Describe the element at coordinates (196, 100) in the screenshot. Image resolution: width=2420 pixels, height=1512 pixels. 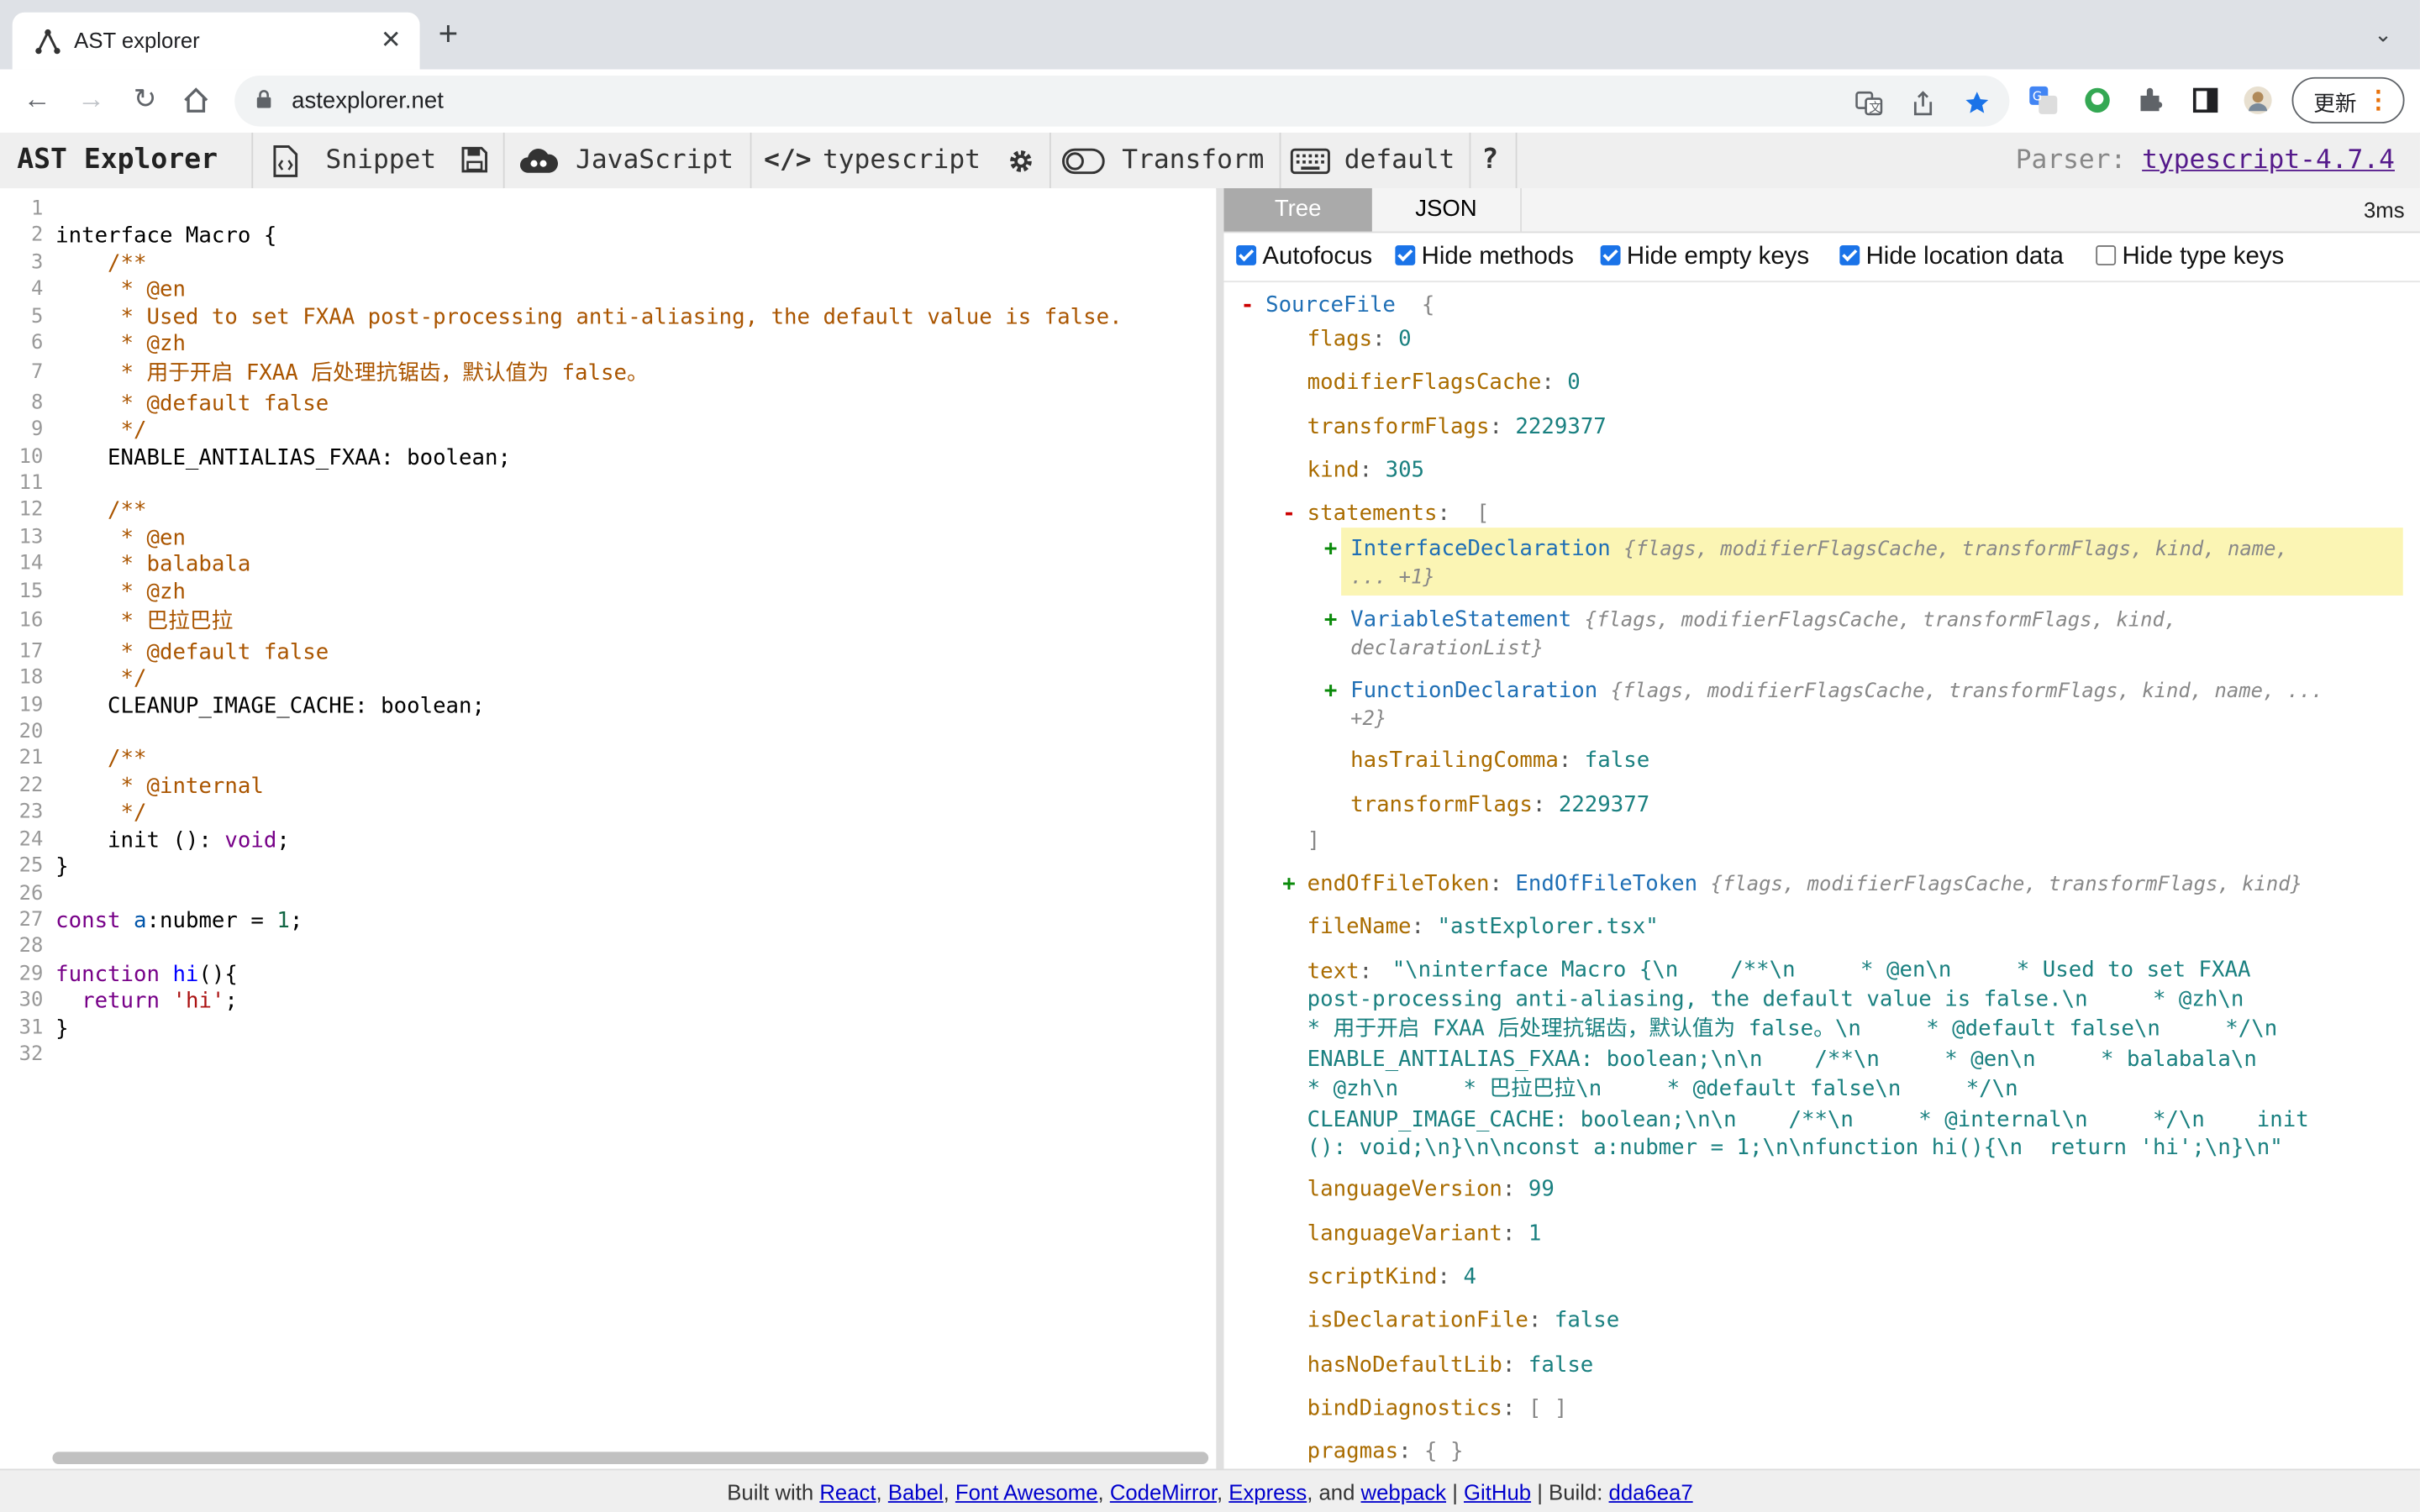
I see `home-icon` at that location.